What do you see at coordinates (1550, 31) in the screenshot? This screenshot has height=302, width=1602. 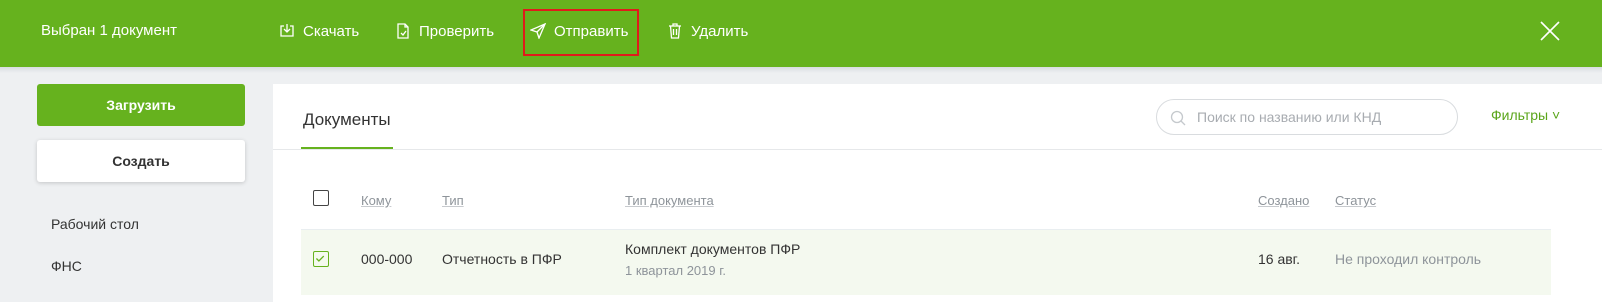 I see `close-icon` at bounding box center [1550, 31].